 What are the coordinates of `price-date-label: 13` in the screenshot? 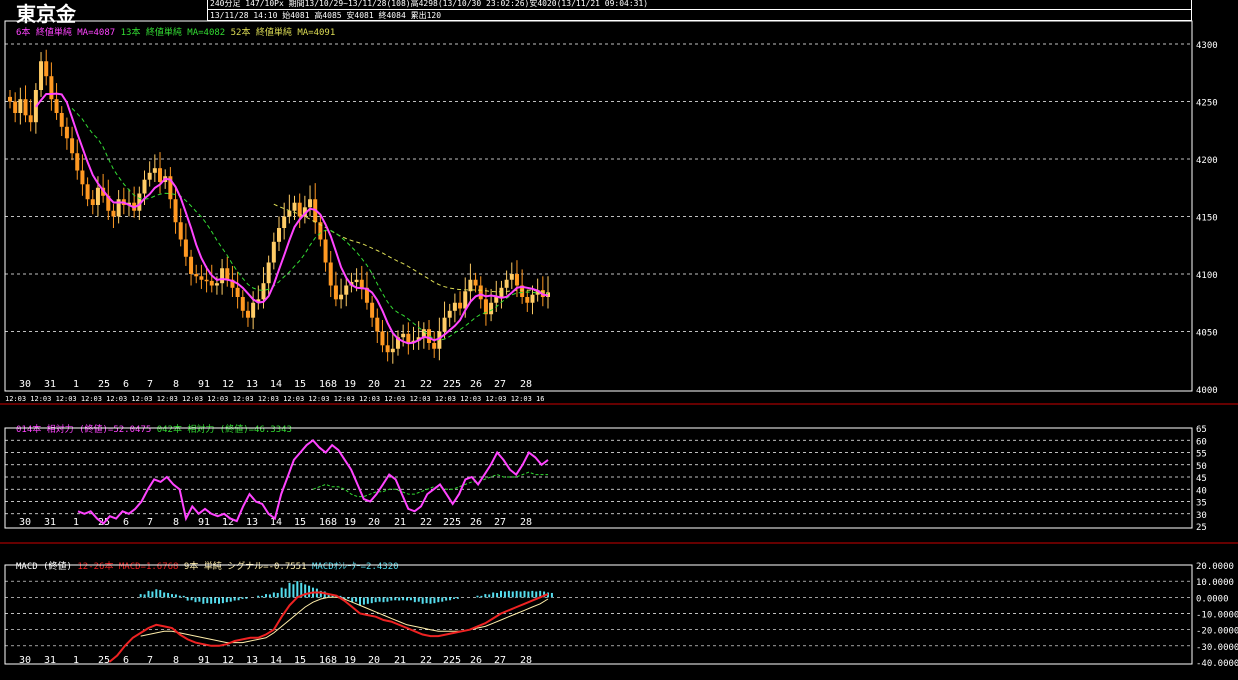 It's located at (252, 384).